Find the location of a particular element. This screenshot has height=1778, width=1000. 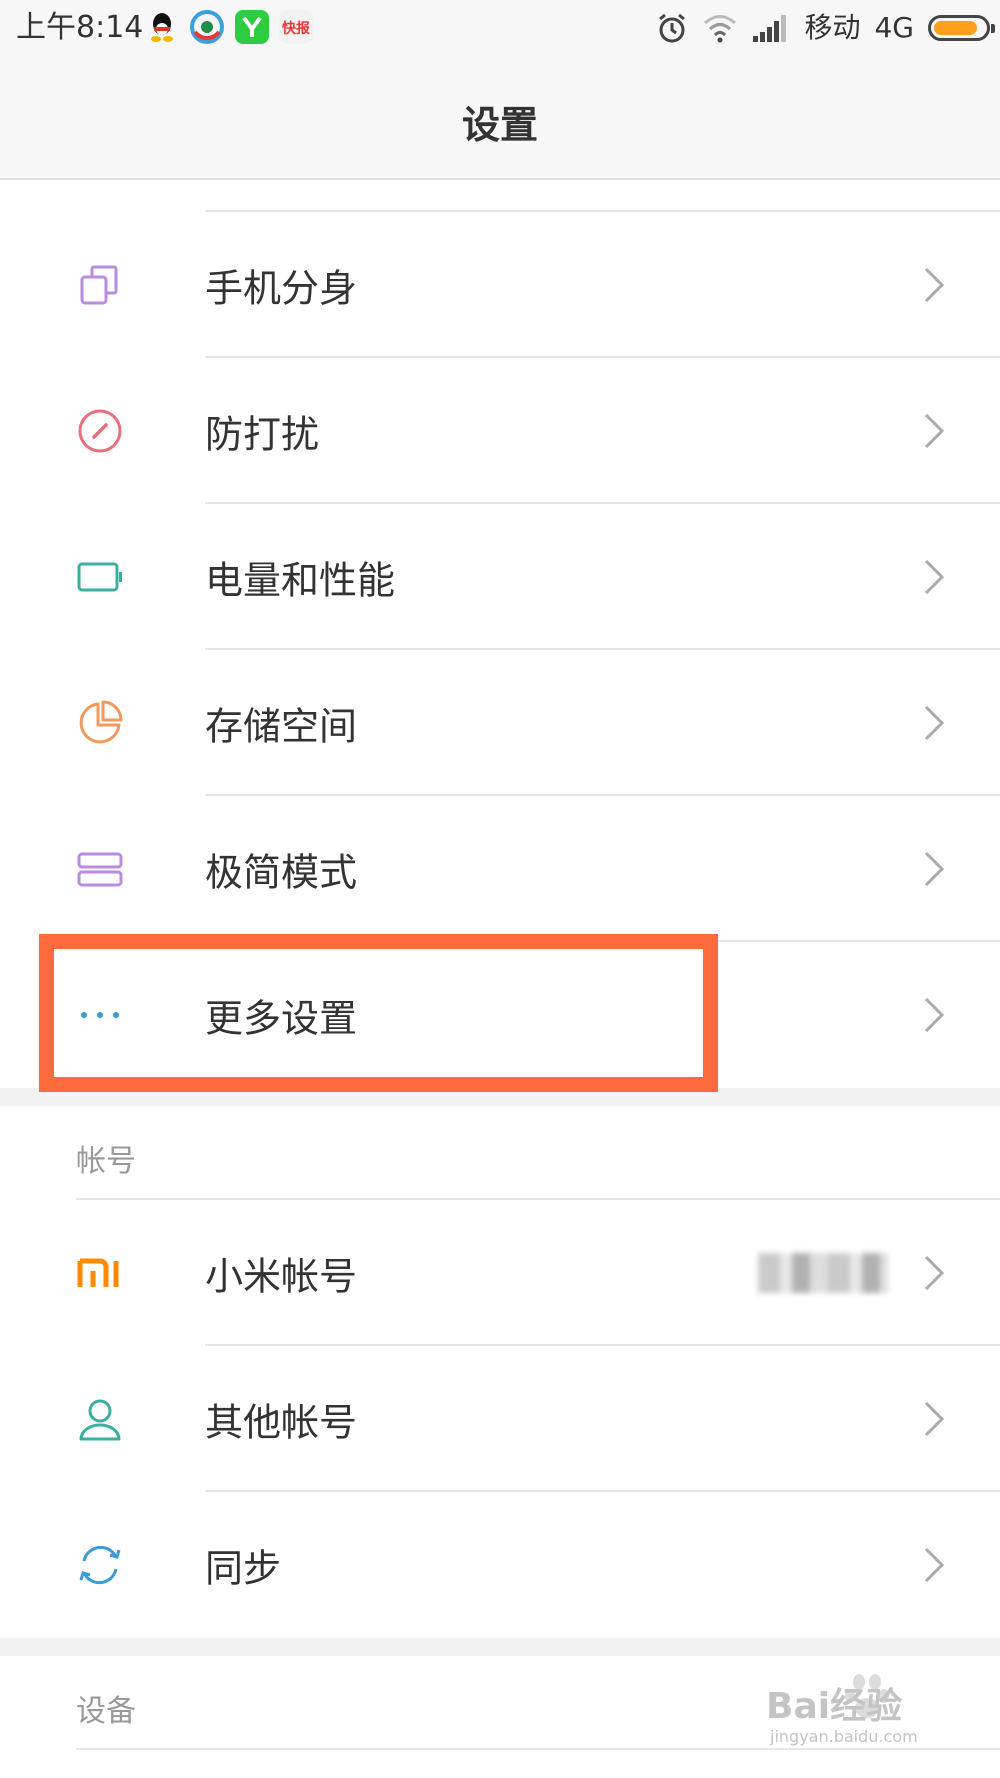

settings-item-storage: 存储空间 is located at coordinates (500, 723).